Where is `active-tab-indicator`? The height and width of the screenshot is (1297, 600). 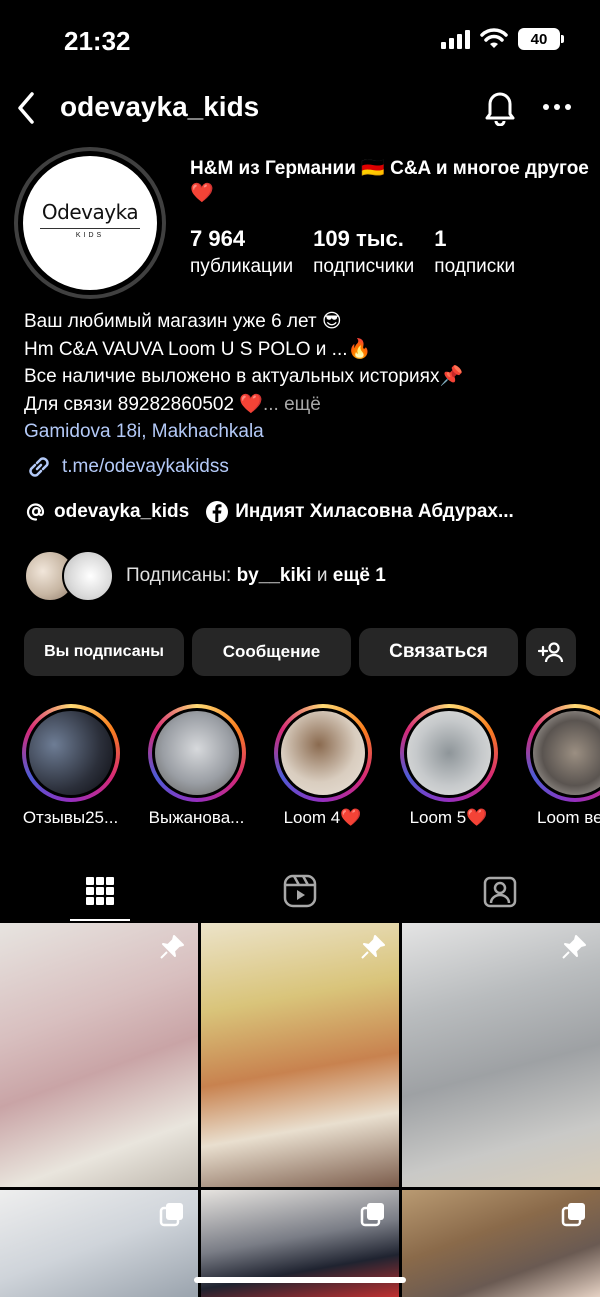
active-tab-indicator is located at coordinates (100, 920).